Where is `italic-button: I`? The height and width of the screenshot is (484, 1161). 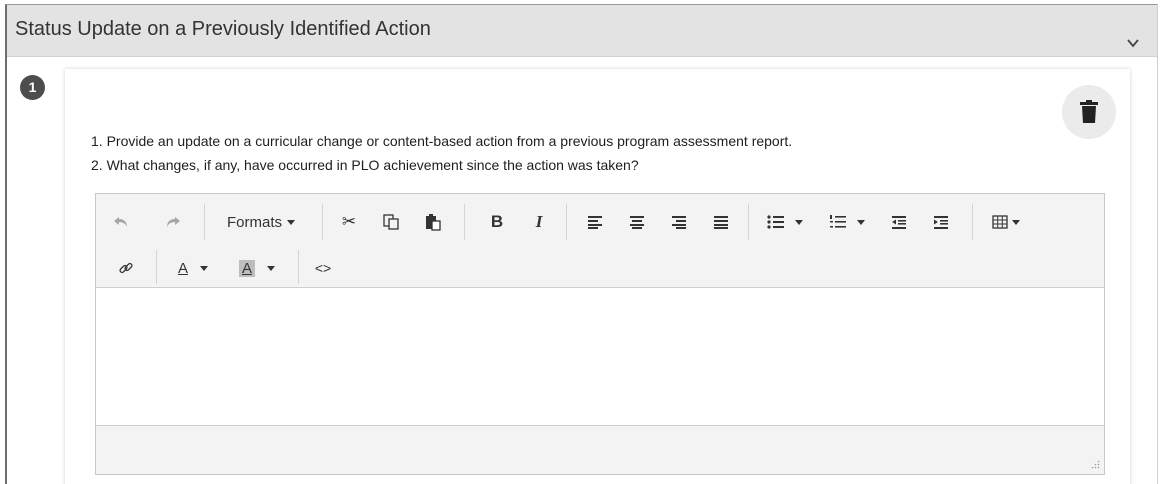 italic-button: I is located at coordinates (539, 222).